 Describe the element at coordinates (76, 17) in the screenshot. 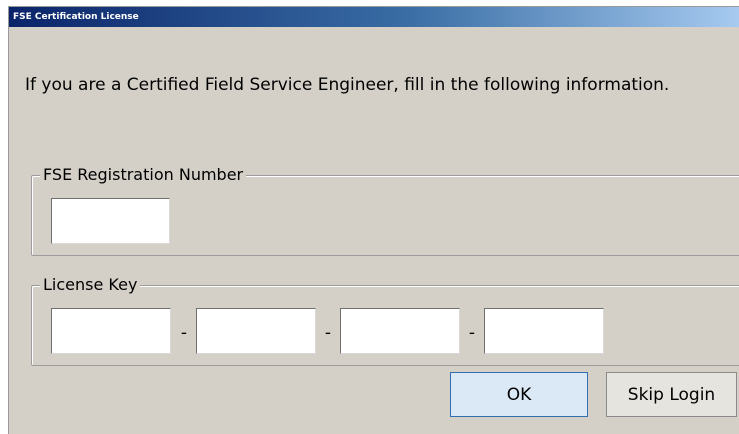

I see `window-title: FSE Certification License` at that location.